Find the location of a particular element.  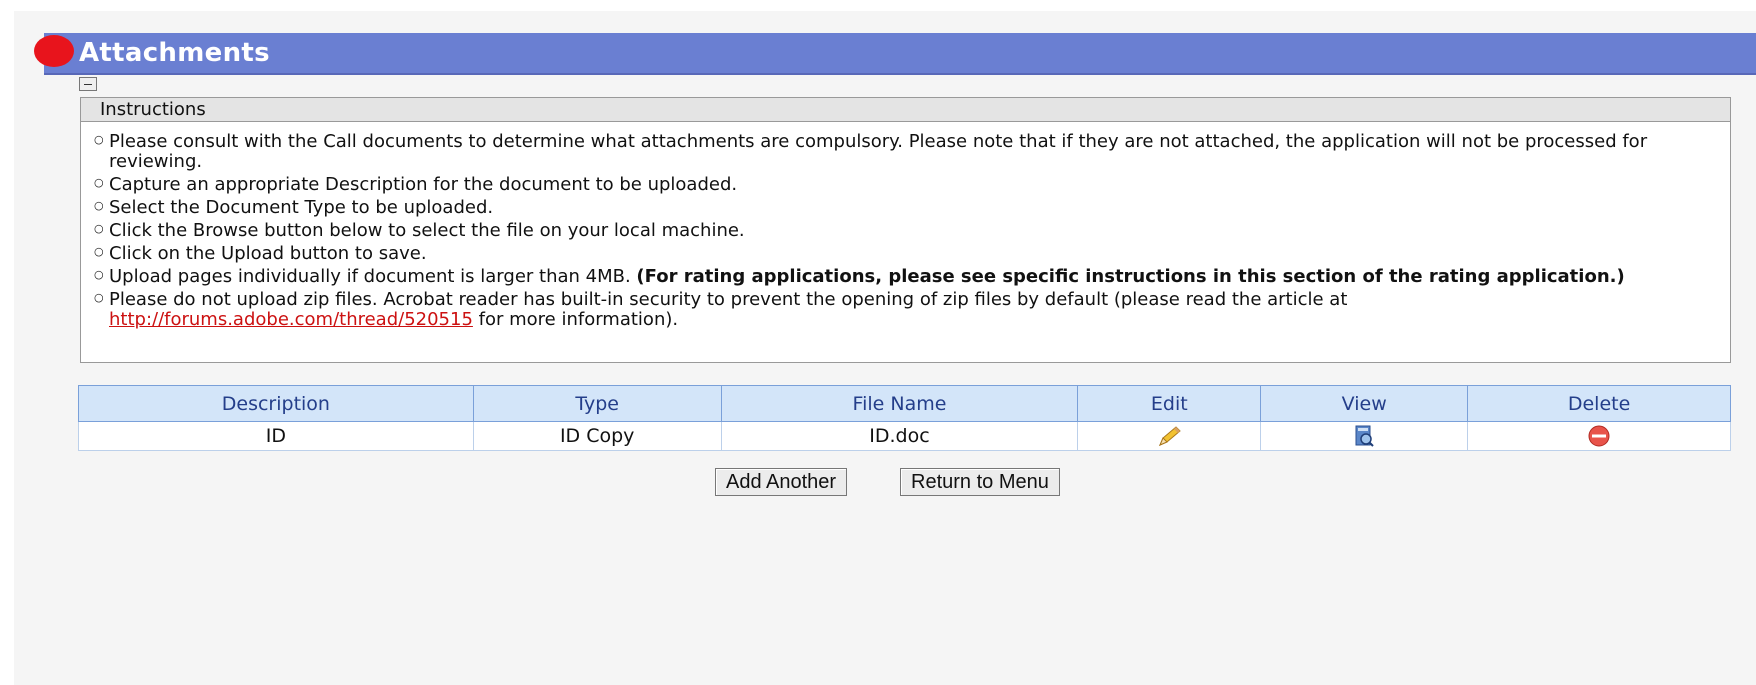

return-to-menu-button: Return to Menu is located at coordinates (980, 482).